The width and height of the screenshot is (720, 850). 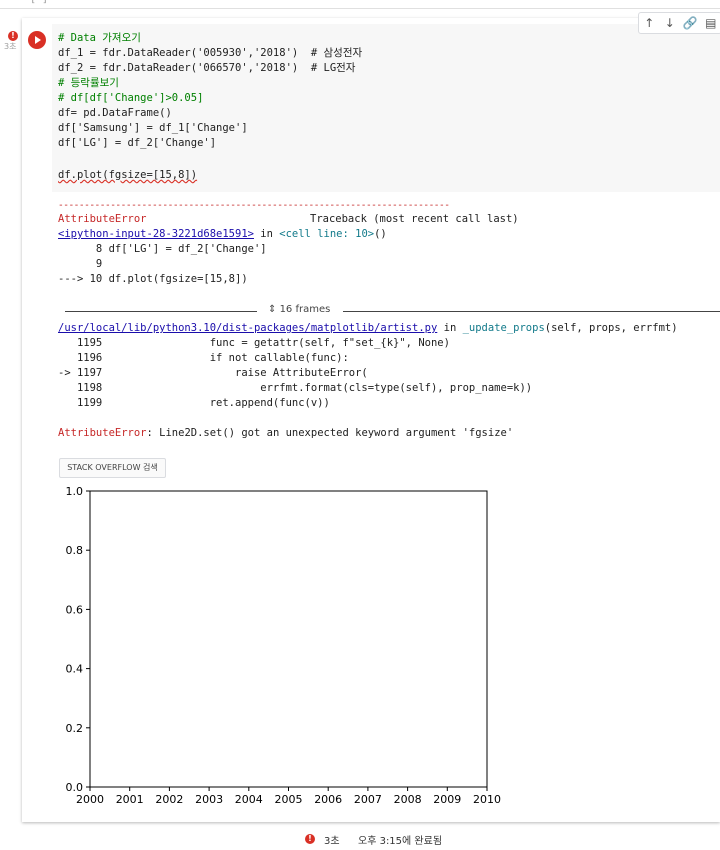 What do you see at coordinates (162, 249) in the screenshot?
I see `traceback-line: 8 df['LG'] = df_2['Change']` at bounding box center [162, 249].